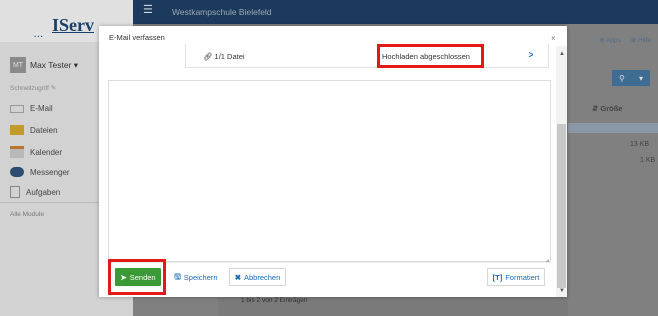 Image resolution: width=658 pixels, height=316 pixels. What do you see at coordinates (640, 78) in the screenshot?
I see `chevron-down-icon: ▾` at bounding box center [640, 78].